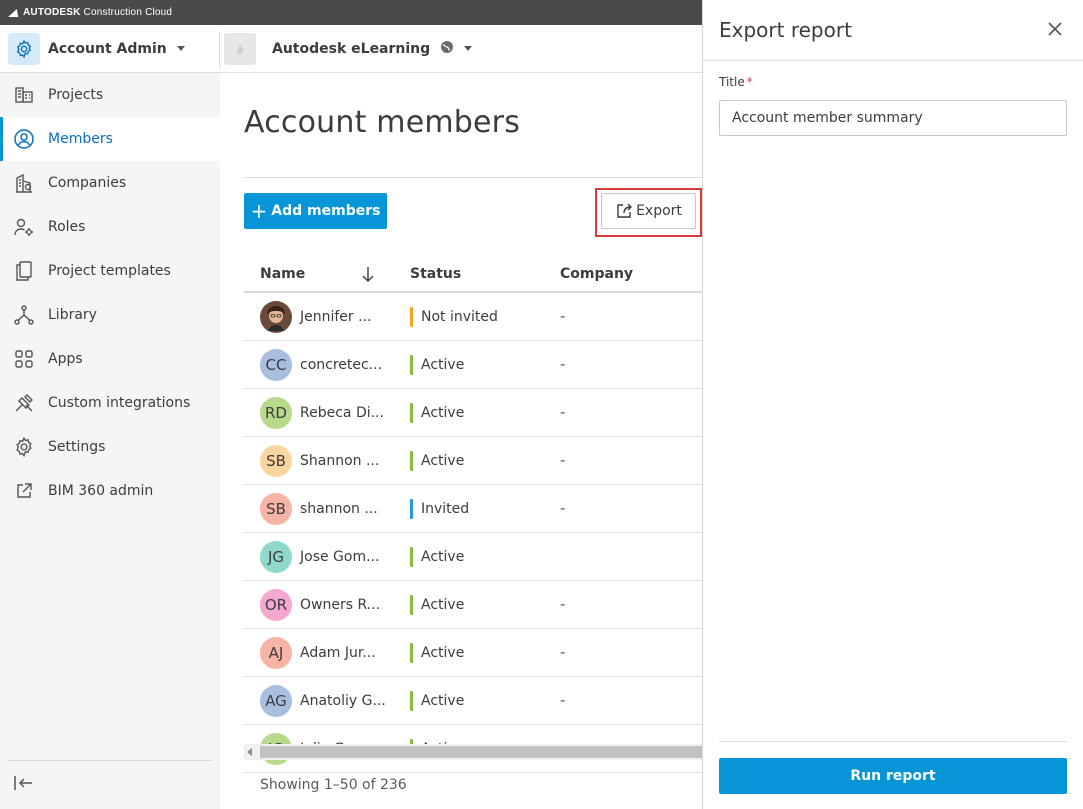  I want to click on sidebar-divider, so click(110, 760).